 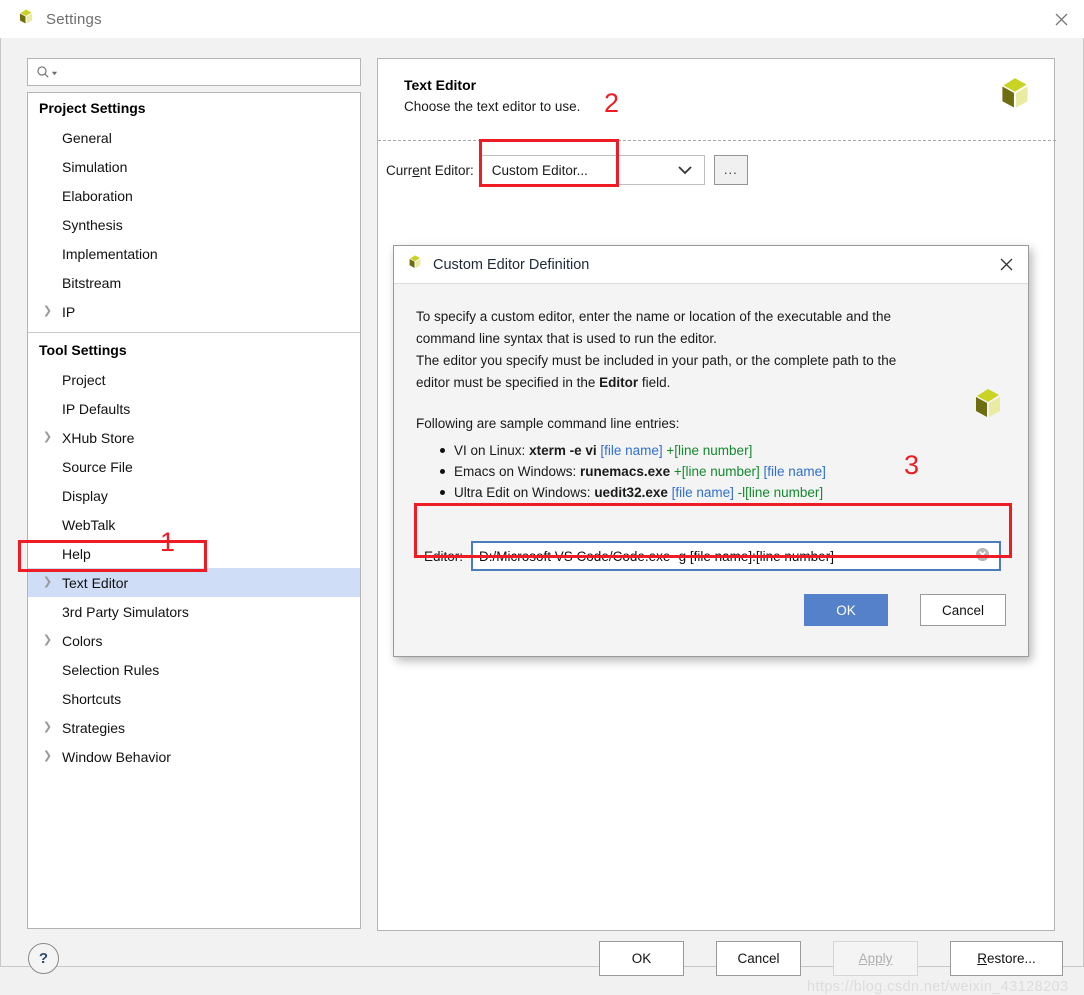 I want to click on dialog-paragraph-4-pre: editor must be specified in the, so click(x=508, y=382).